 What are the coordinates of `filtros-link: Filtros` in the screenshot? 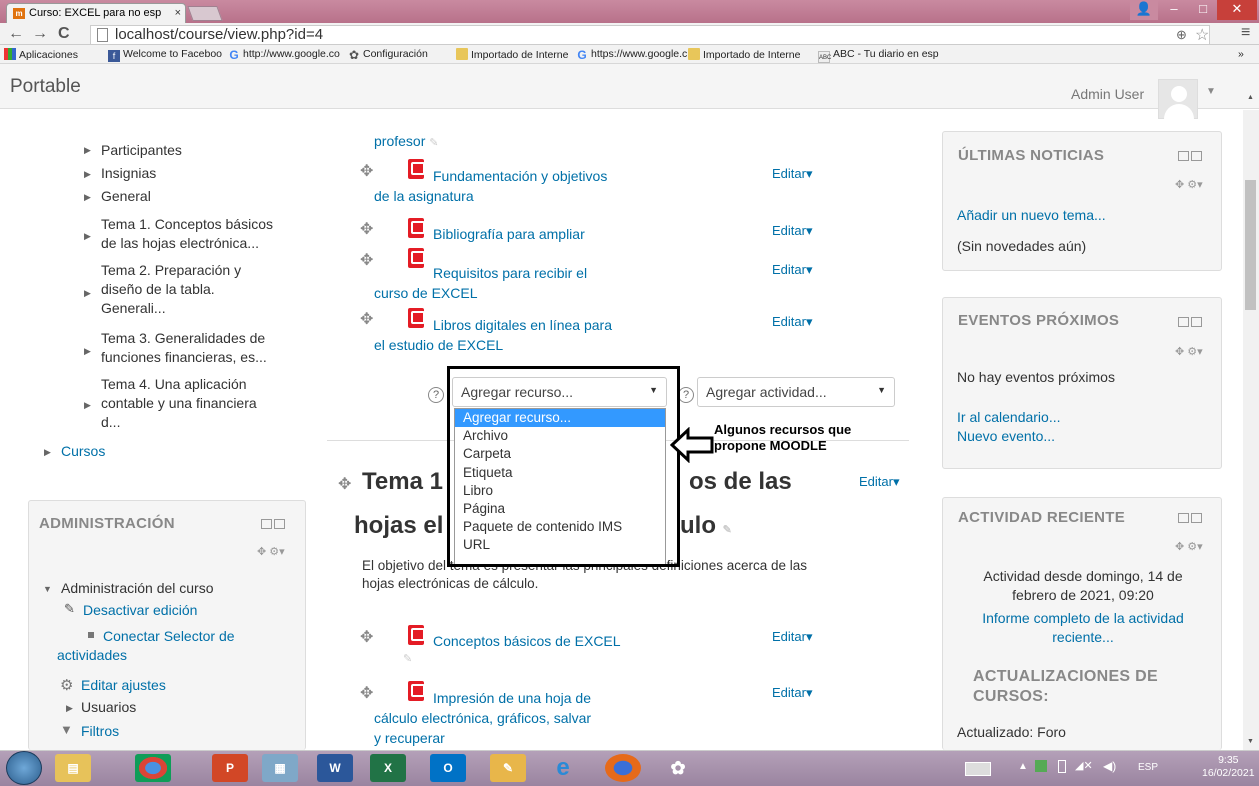 It's located at (100, 731).